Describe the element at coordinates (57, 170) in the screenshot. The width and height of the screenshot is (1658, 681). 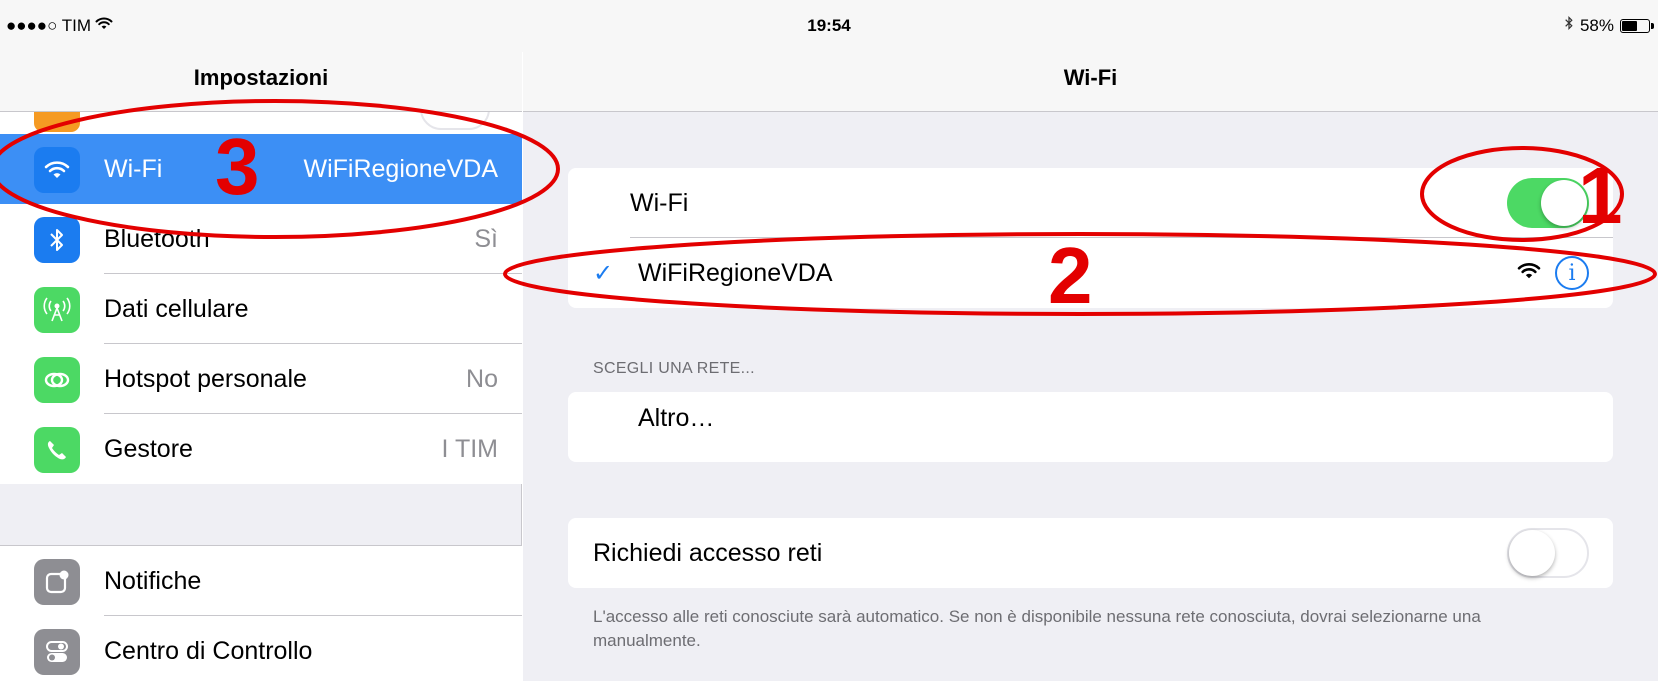
I see `wifi-icon` at that location.